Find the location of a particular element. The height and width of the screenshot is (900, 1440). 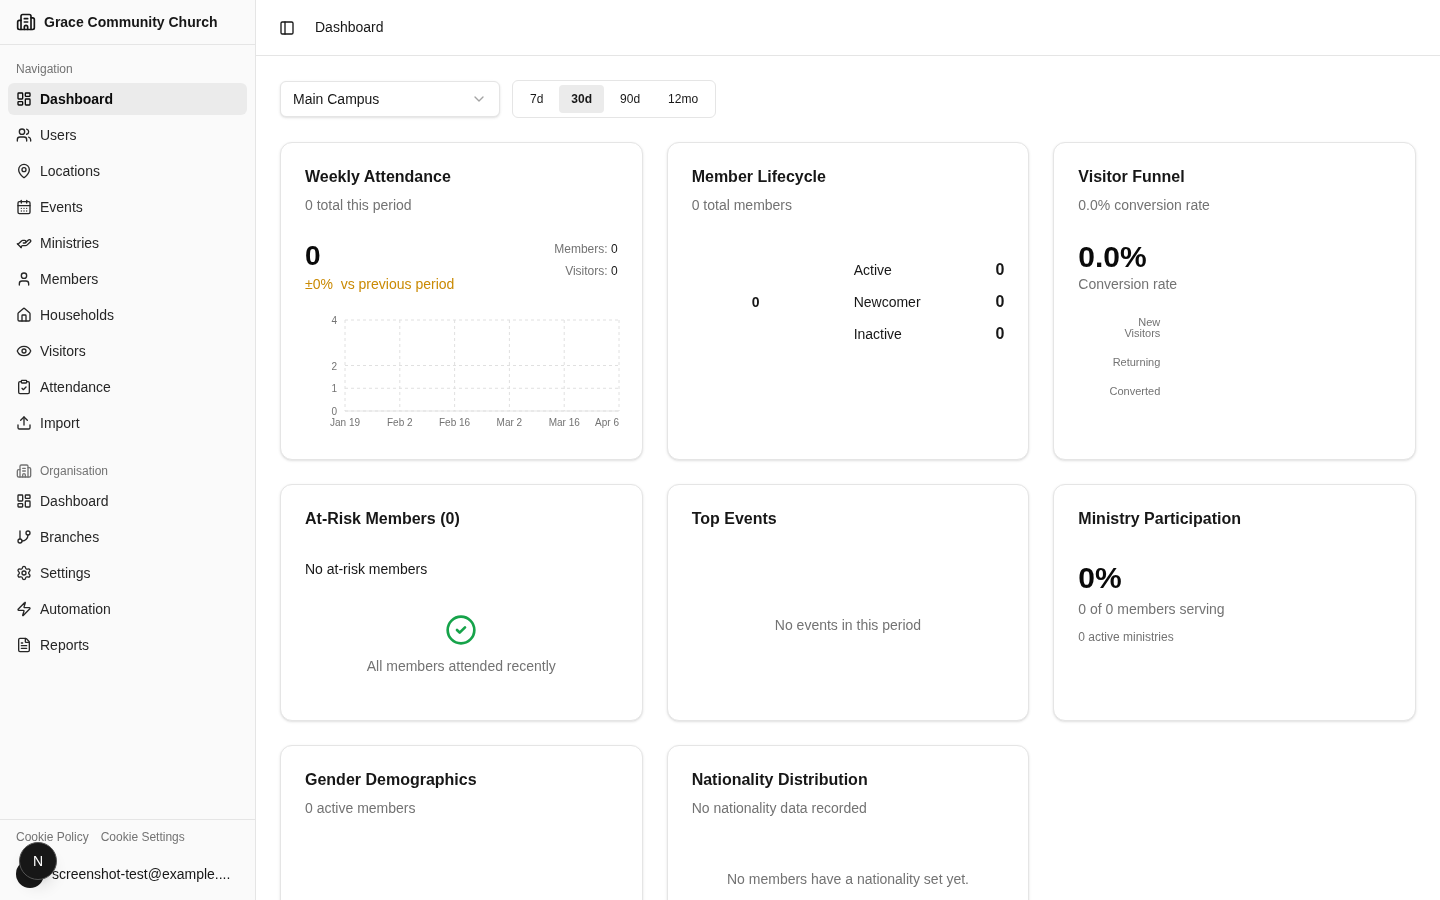

conversion-label: Conversion rate is located at coordinates (1128, 284).